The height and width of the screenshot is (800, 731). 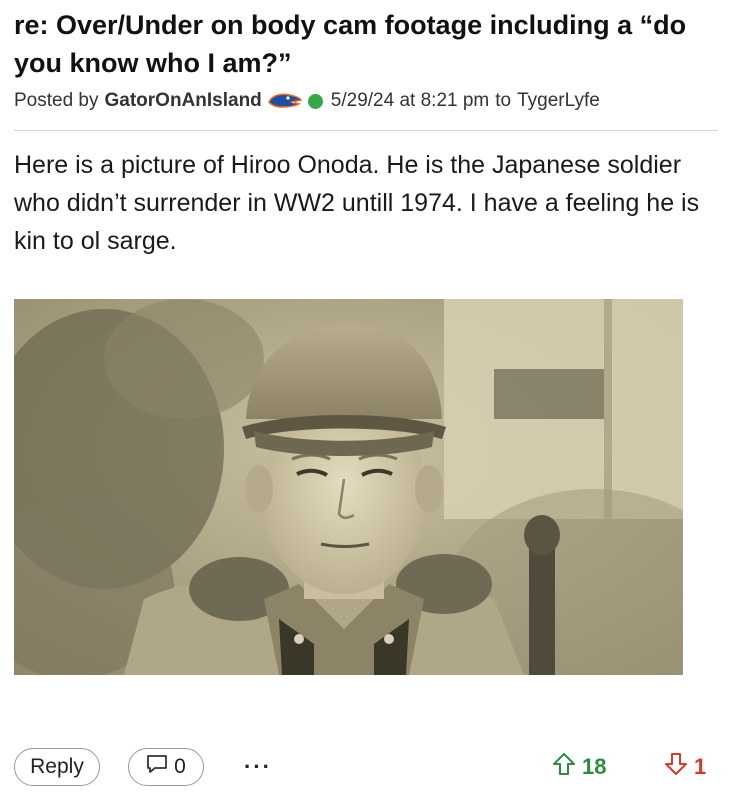 What do you see at coordinates (157, 767) in the screenshot?
I see `speech-bubble-icon` at bounding box center [157, 767].